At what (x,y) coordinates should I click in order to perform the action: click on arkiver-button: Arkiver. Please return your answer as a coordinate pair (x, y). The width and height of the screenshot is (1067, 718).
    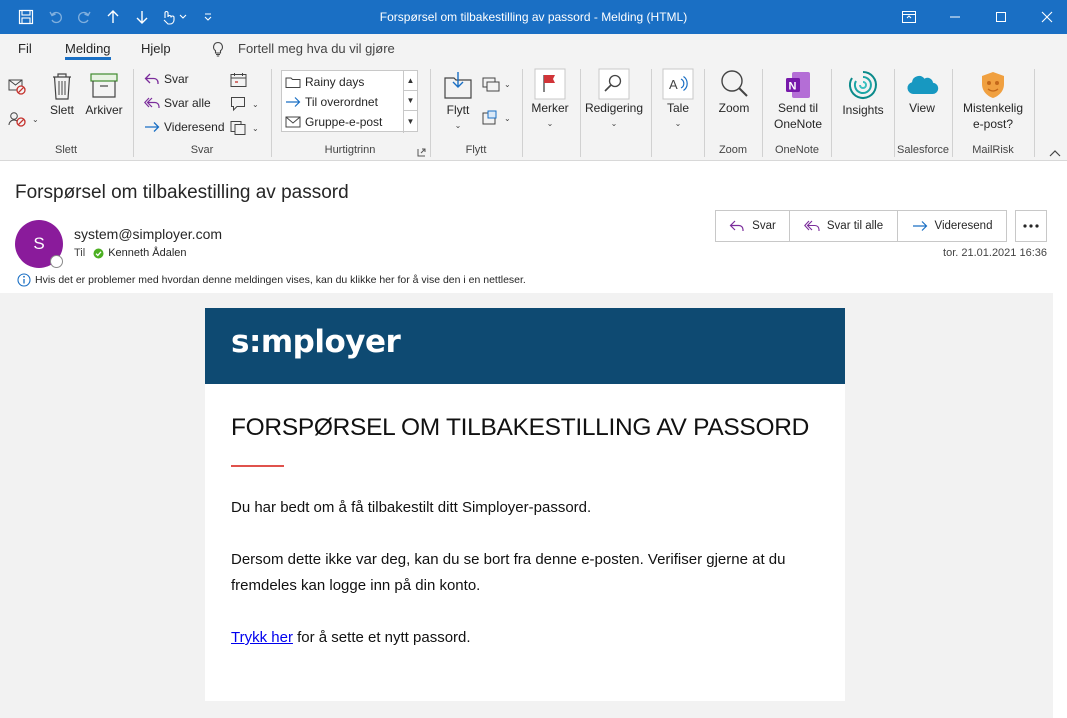
    Looking at the image, I should click on (104, 94).